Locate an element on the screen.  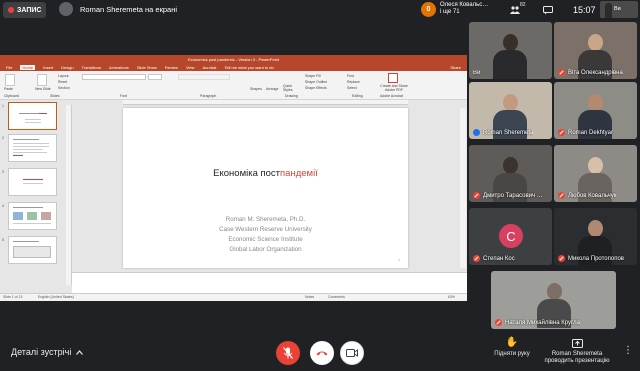
shapes-label: Shapes is located at coordinates (256, 89).